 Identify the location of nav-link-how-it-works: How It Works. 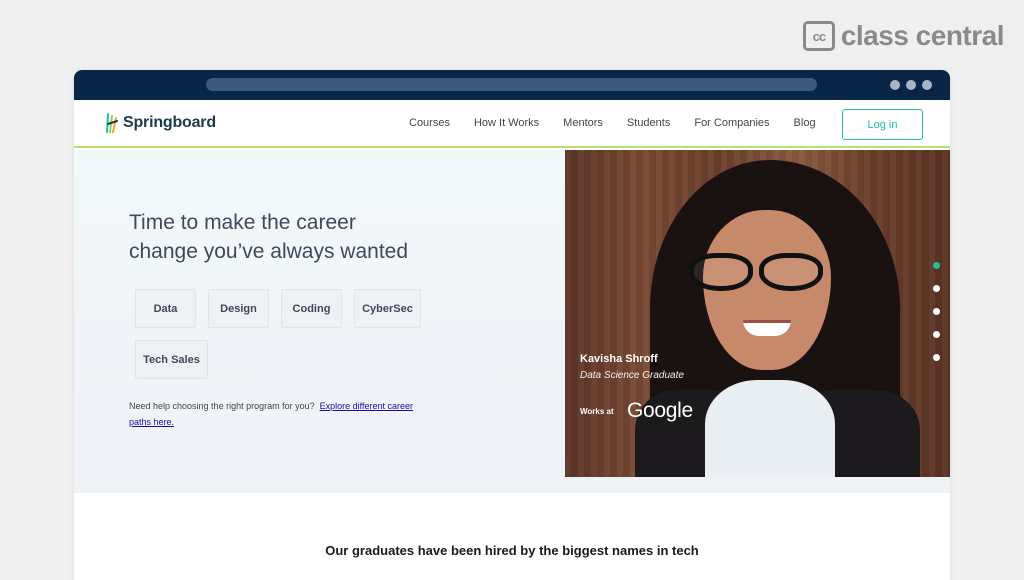
(506, 123).